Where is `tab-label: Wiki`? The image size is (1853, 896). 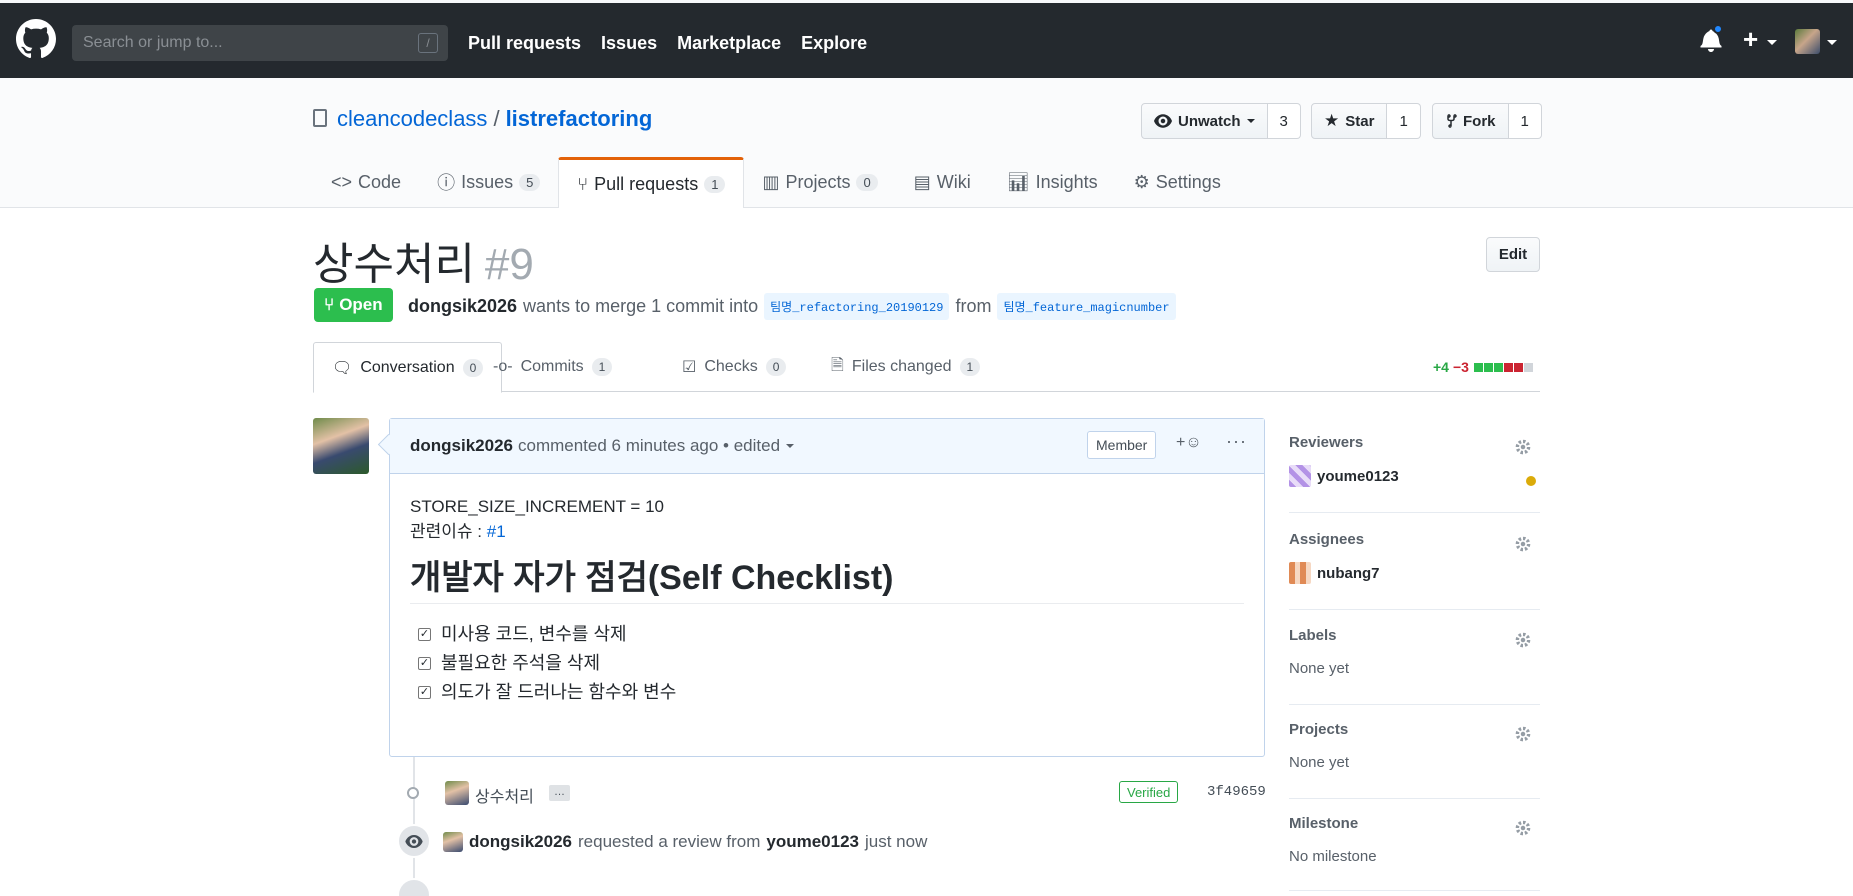
tab-label: Wiki is located at coordinates (953, 181).